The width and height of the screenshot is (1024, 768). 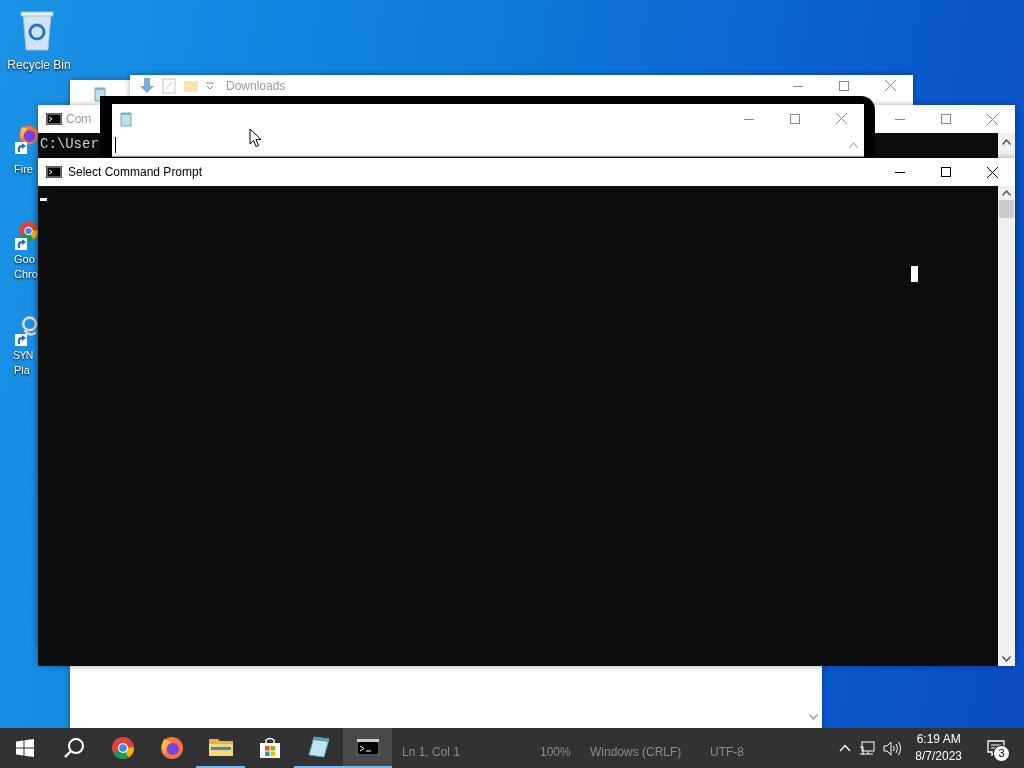 I want to click on status-text: Ln 1, Col 1, so click(x=431, y=752).